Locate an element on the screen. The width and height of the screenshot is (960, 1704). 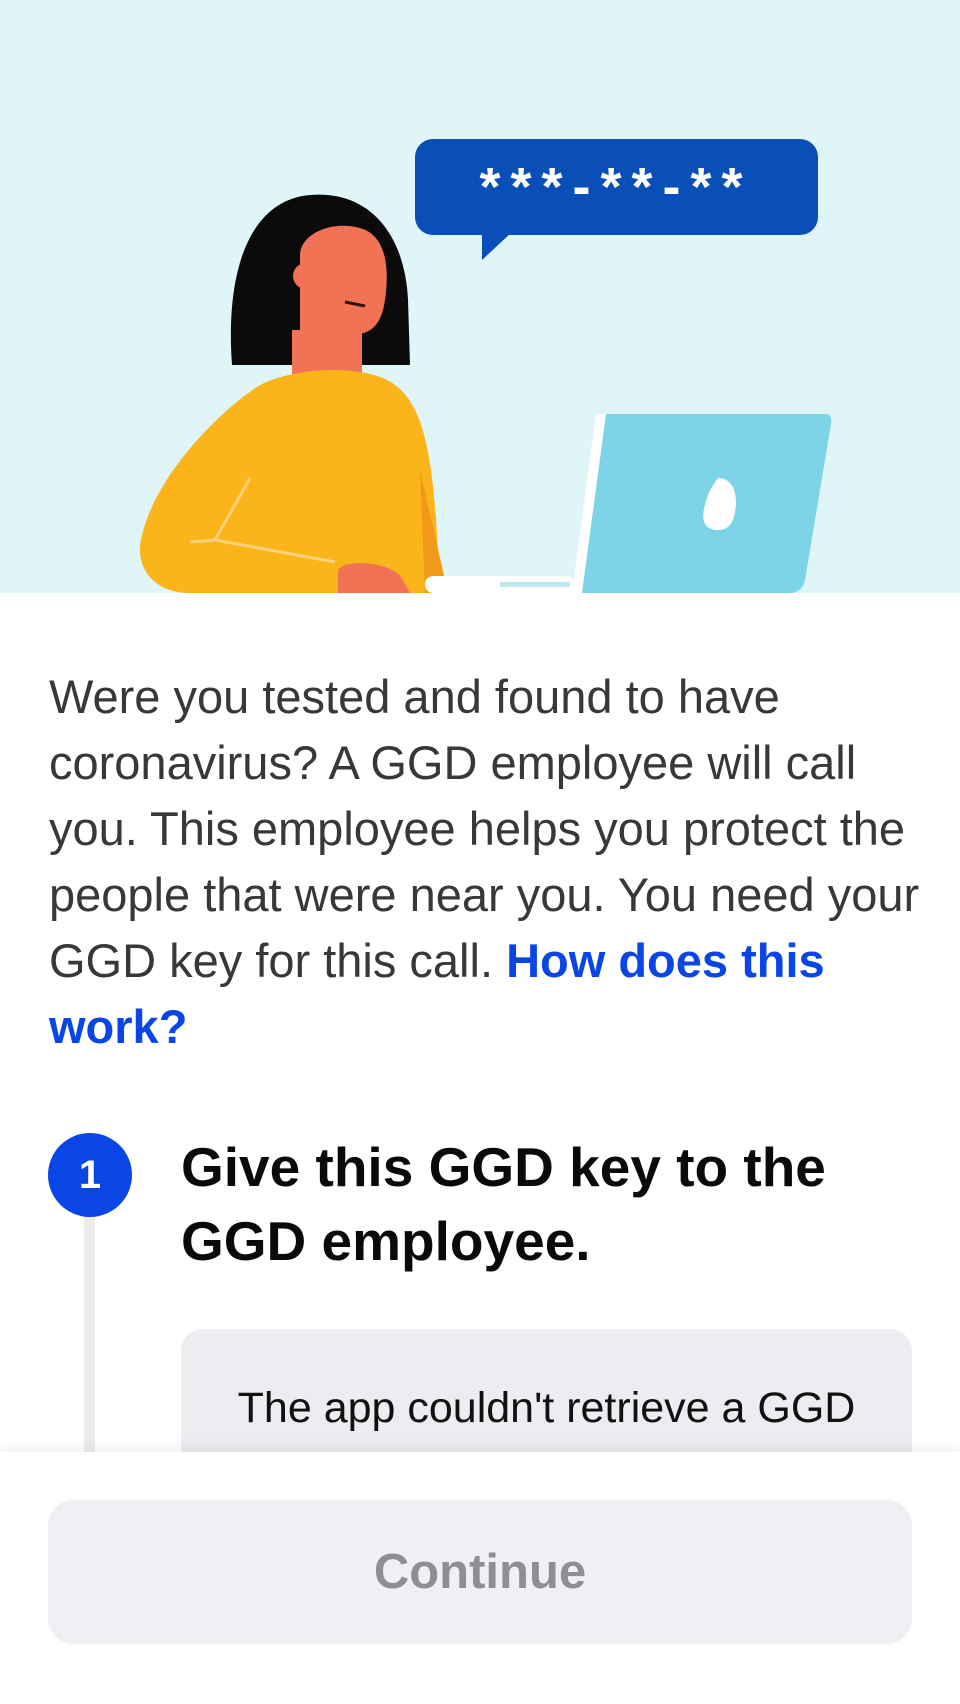
person-figure is located at coordinates (293, 393).